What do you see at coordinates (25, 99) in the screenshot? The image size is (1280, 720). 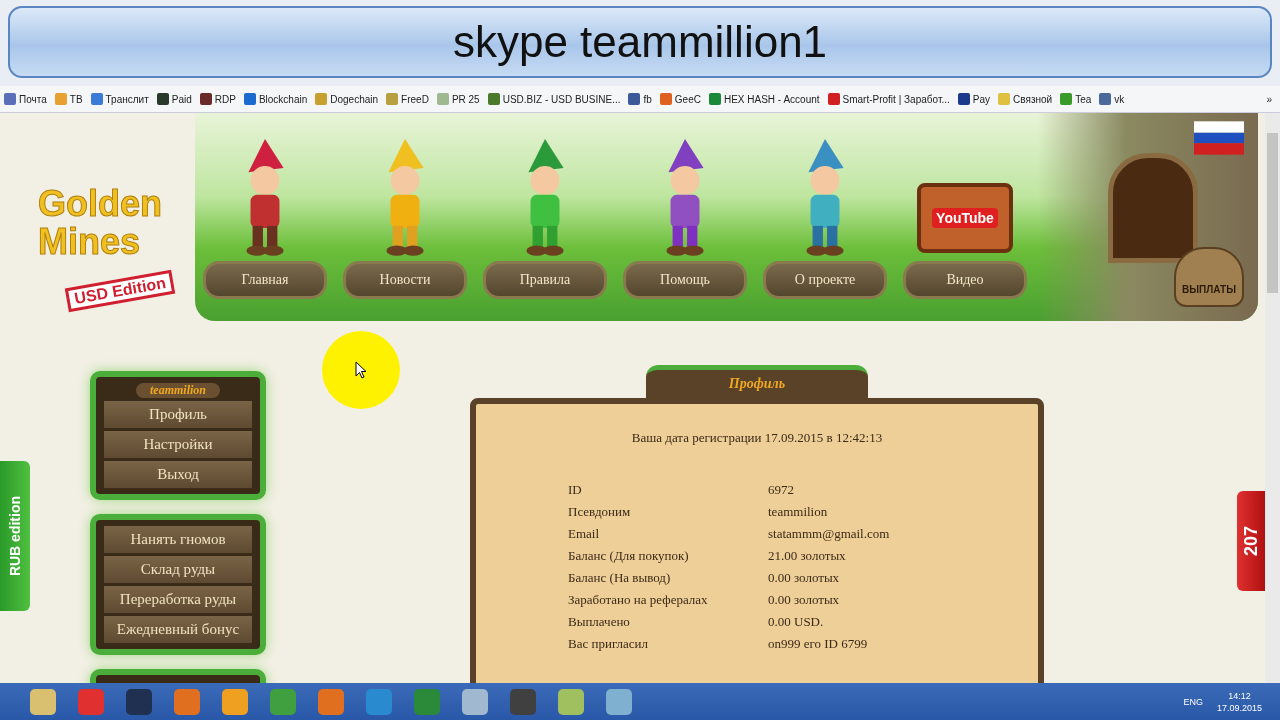 I see `bookmark-link: Почта` at bounding box center [25, 99].